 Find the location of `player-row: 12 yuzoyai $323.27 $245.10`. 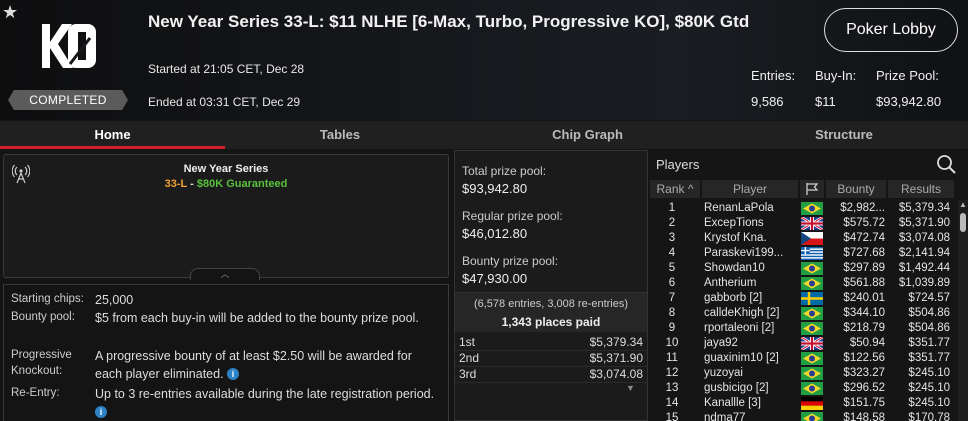

player-row: 12 yuzoyai $323.27 $245.10 is located at coordinates (803, 373).